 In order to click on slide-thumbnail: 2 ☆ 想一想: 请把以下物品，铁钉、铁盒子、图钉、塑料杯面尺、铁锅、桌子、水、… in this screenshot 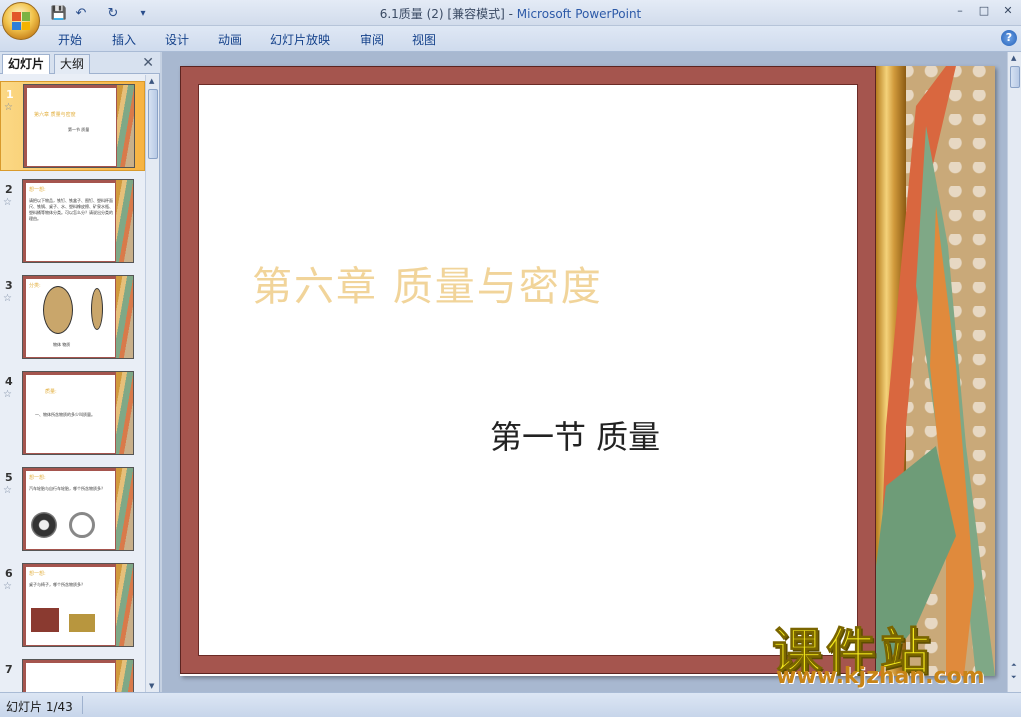, I will do `click(72, 222)`.